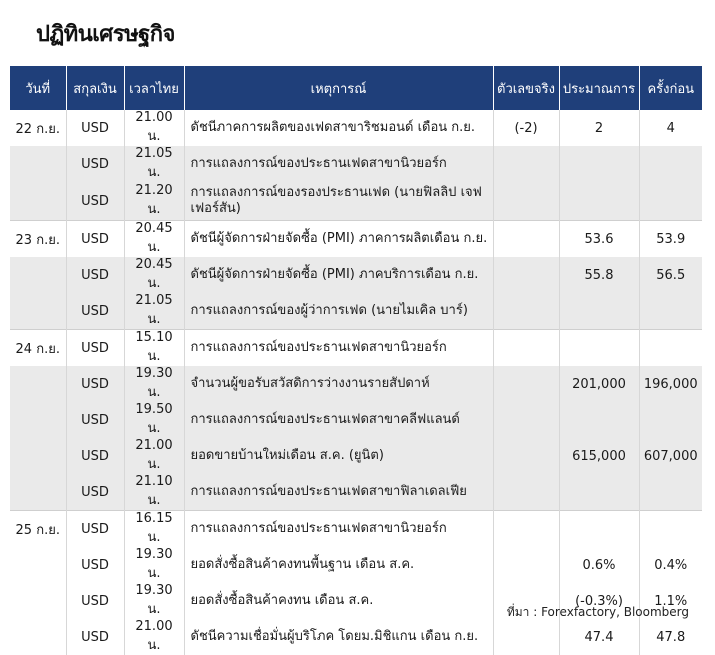 The width and height of the screenshot is (715, 655). I want to click on cell-previous: 607,000, so click(670, 456).